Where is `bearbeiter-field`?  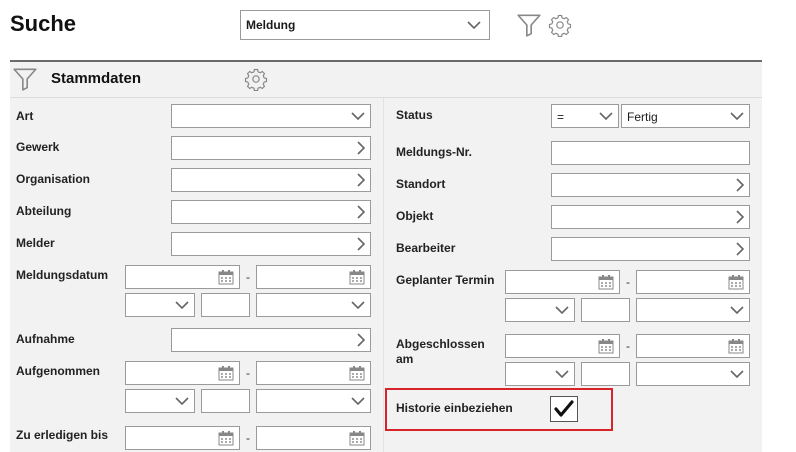
bearbeiter-field is located at coordinates (650, 249).